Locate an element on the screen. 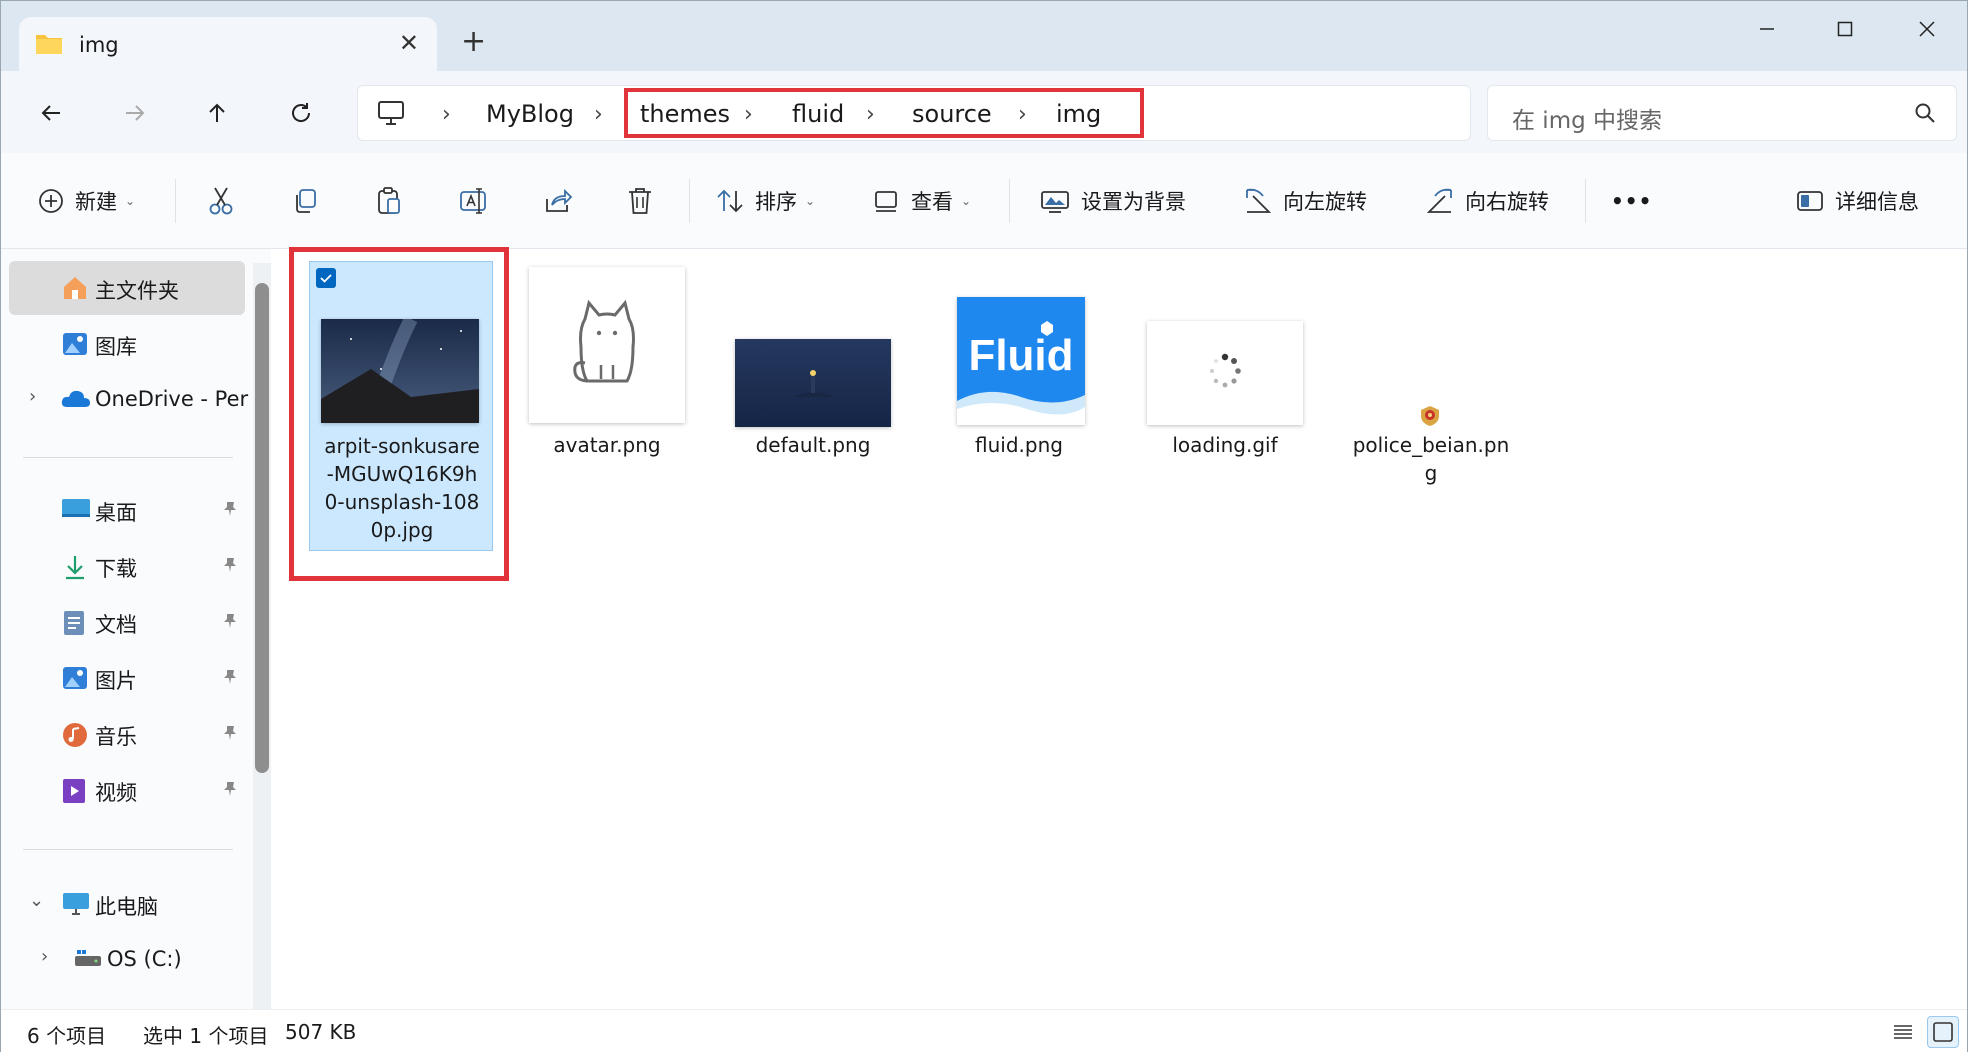 This screenshot has width=1968, height=1052. share-button is located at coordinates (558, 201).